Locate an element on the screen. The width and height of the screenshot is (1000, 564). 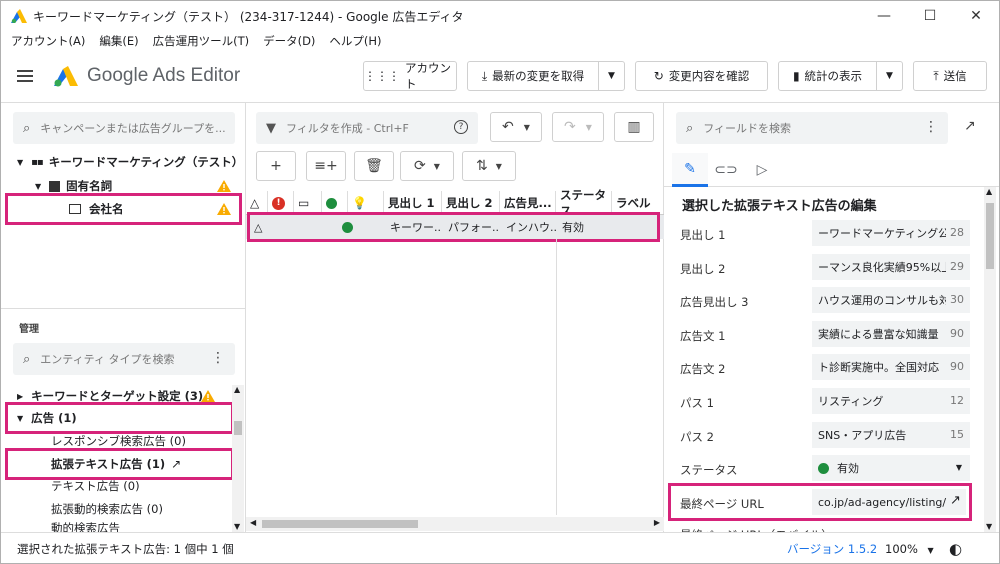
link-icon: ⊂⊃ is located at coordinates (726, 170).